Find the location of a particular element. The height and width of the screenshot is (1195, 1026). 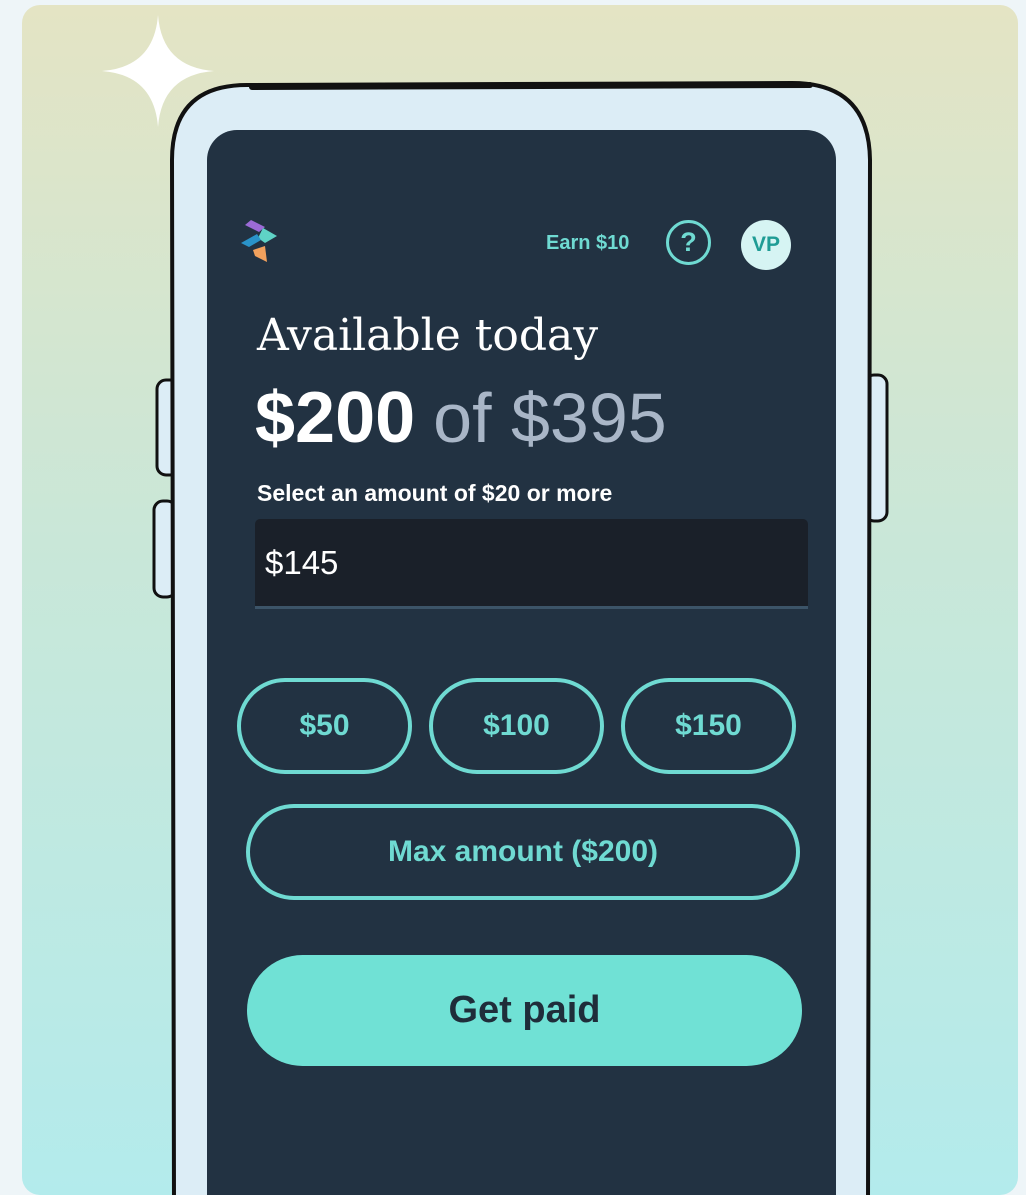

max-amount-button: Max amount ($200) is located at coordinates (523, 852).